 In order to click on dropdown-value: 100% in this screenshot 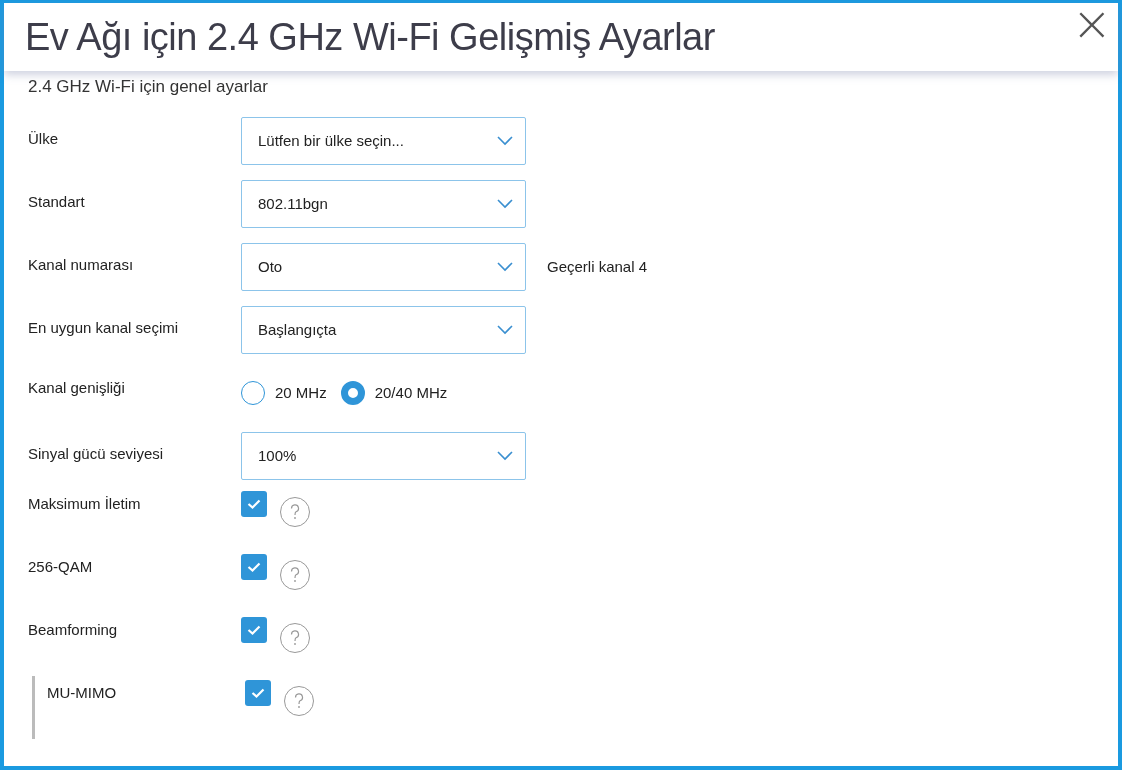, I will do `click(277, 455)`.